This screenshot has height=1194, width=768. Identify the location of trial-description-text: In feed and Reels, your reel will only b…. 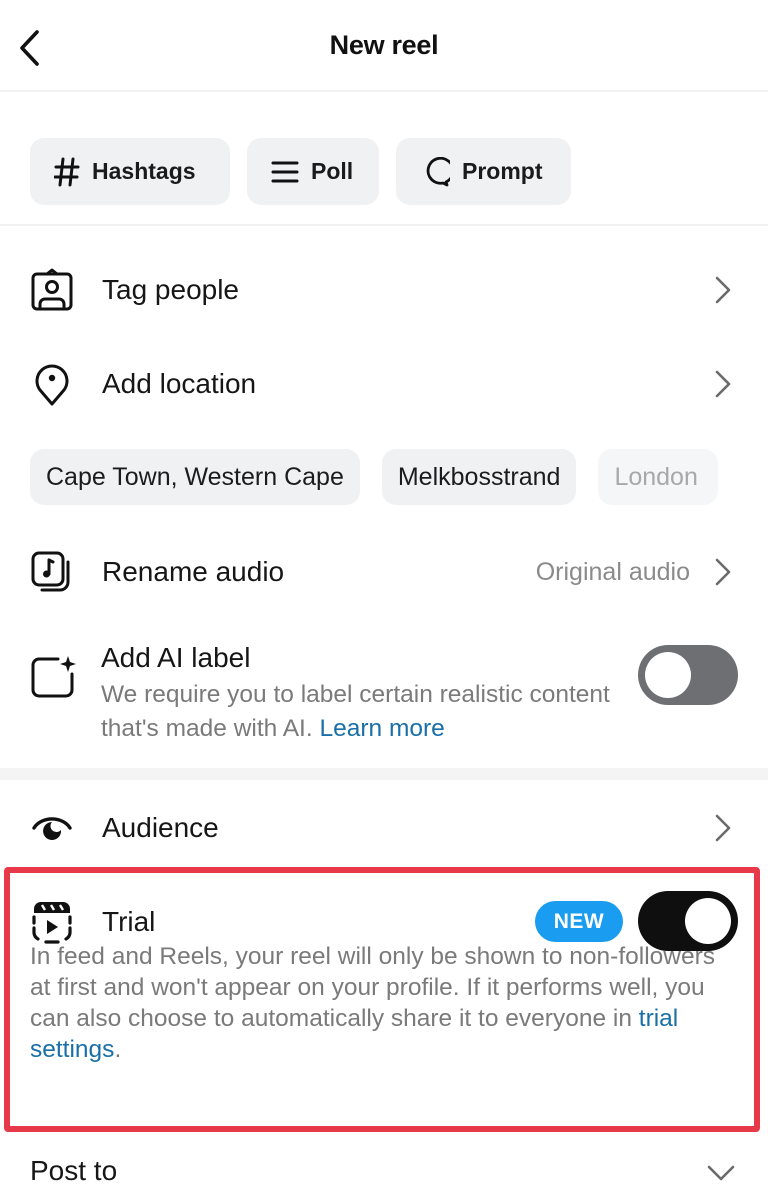
(373, 987).